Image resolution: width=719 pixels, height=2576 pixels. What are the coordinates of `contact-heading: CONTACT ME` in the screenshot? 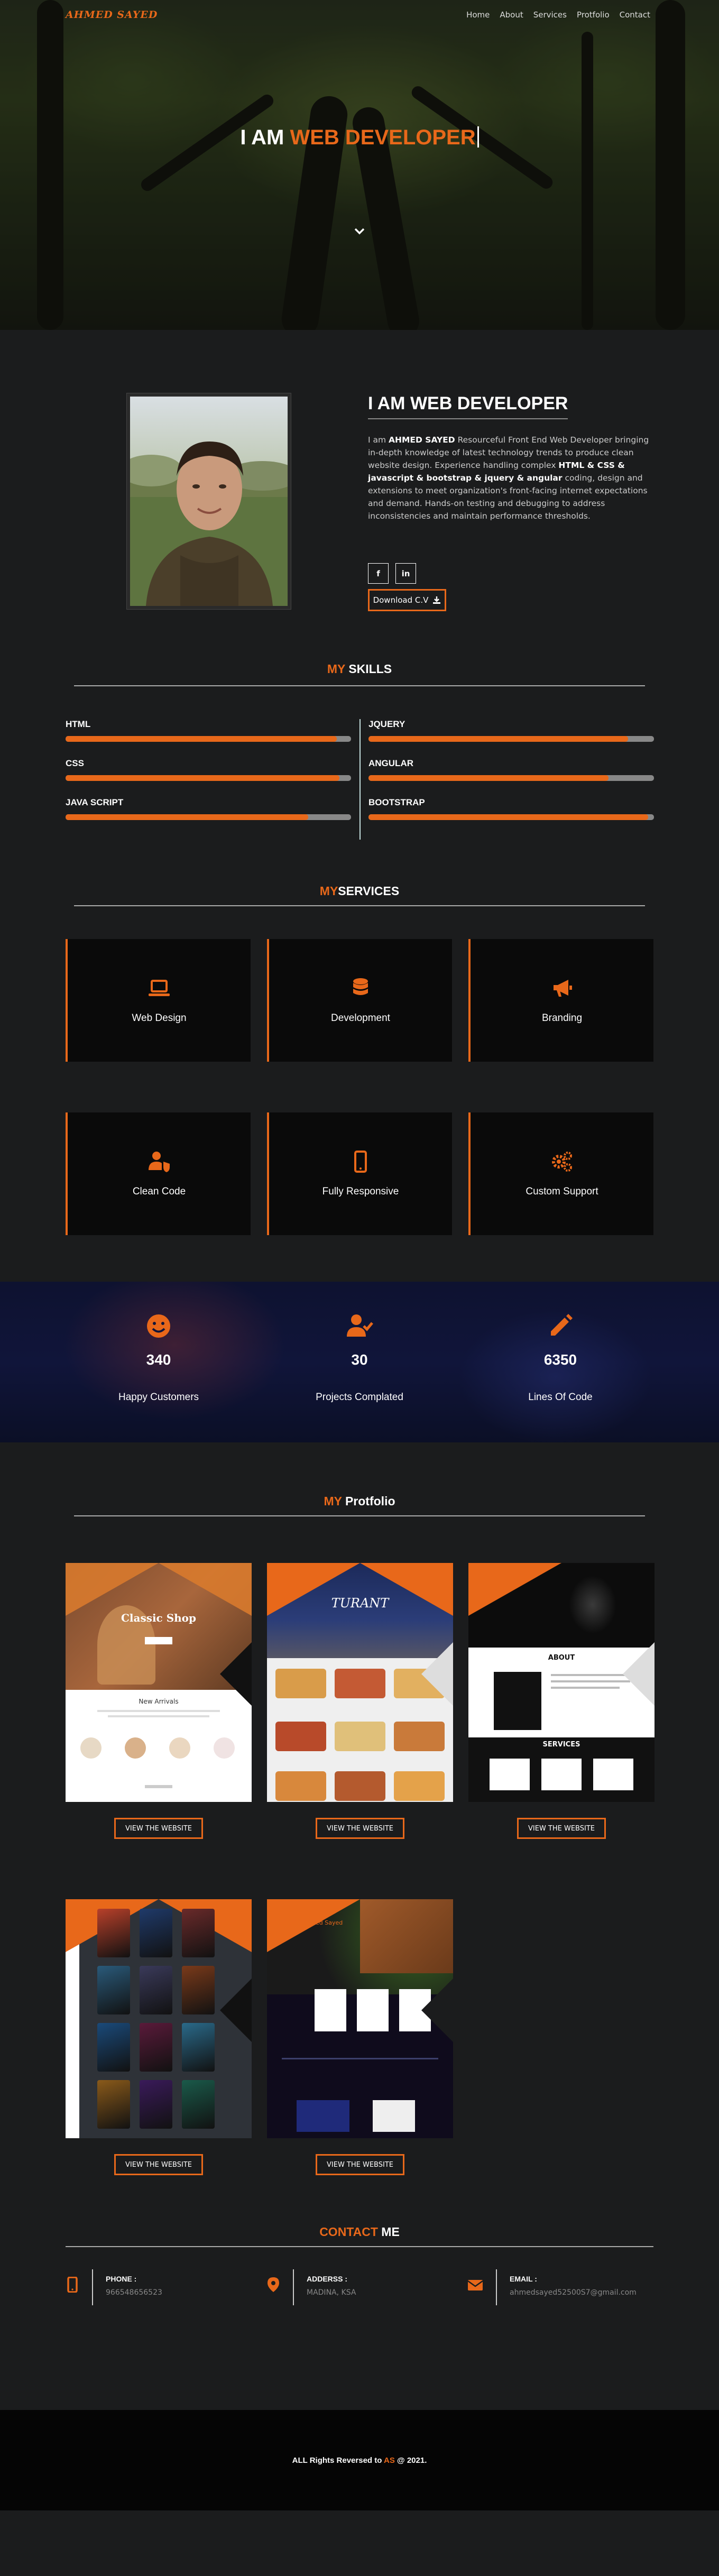 It's located at (359, 2232).